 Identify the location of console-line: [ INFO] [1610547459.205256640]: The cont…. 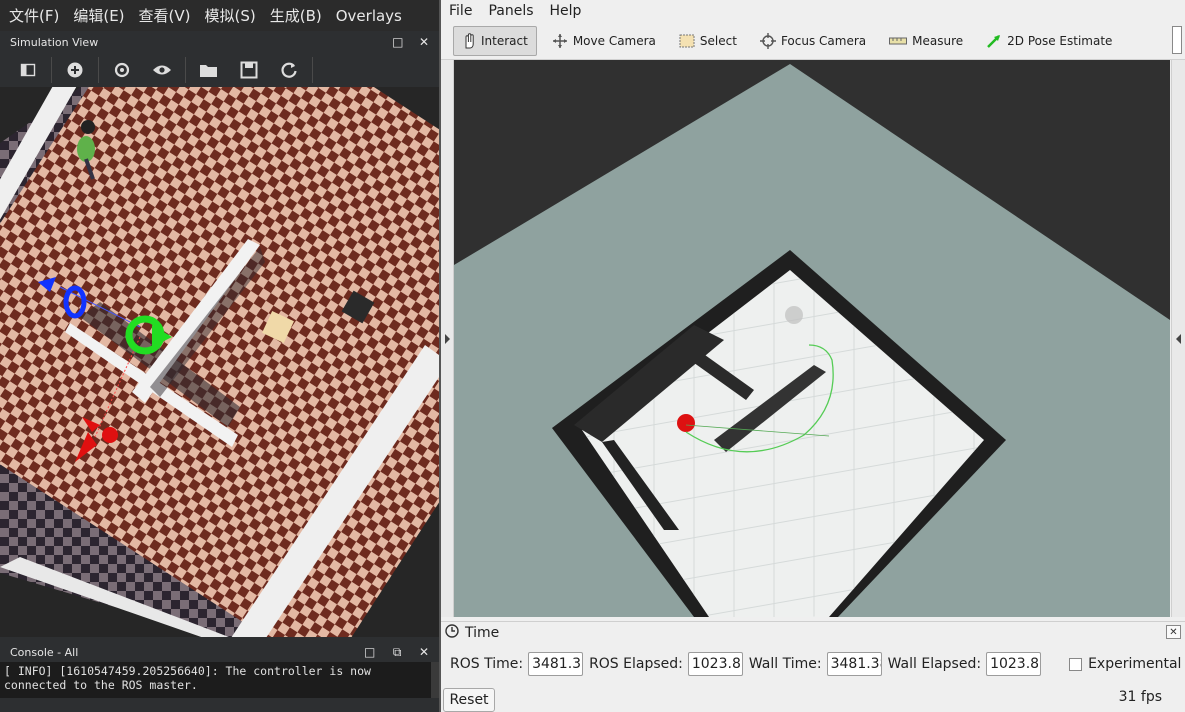
(187, 671).